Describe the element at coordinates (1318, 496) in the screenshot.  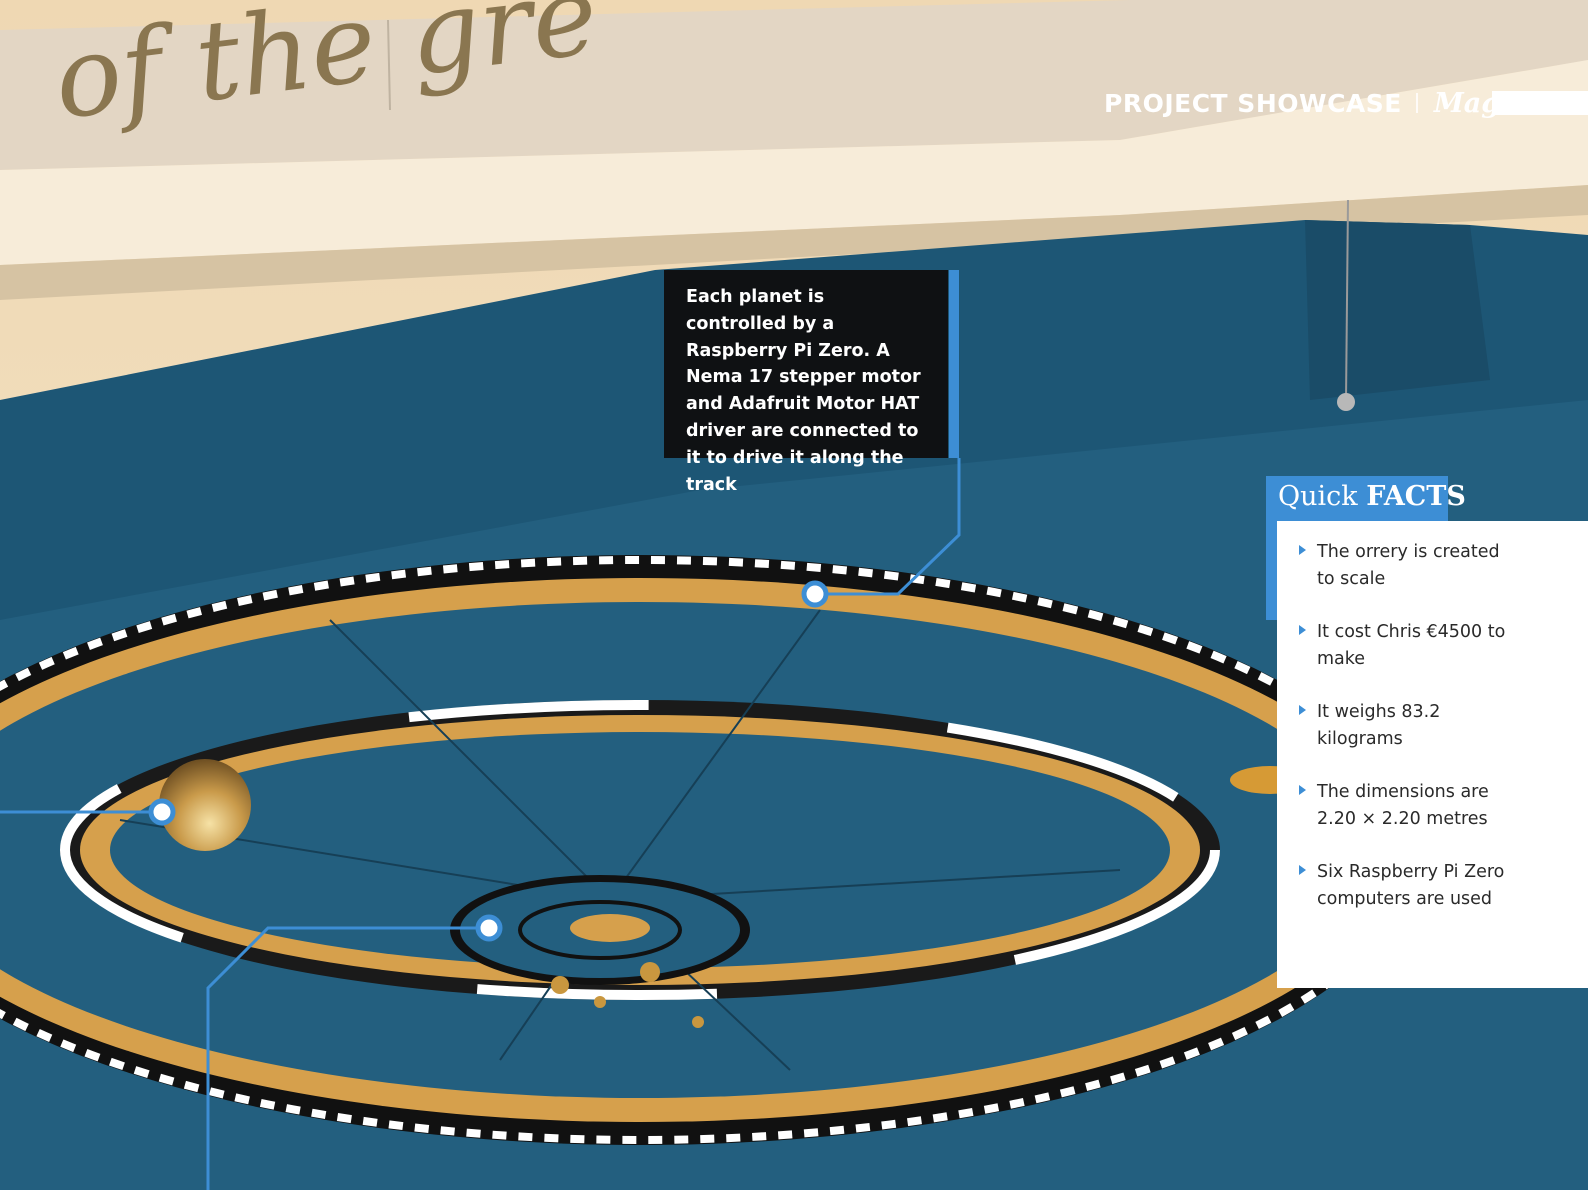
I see `quick-facts-title-light: Quick` at that location.